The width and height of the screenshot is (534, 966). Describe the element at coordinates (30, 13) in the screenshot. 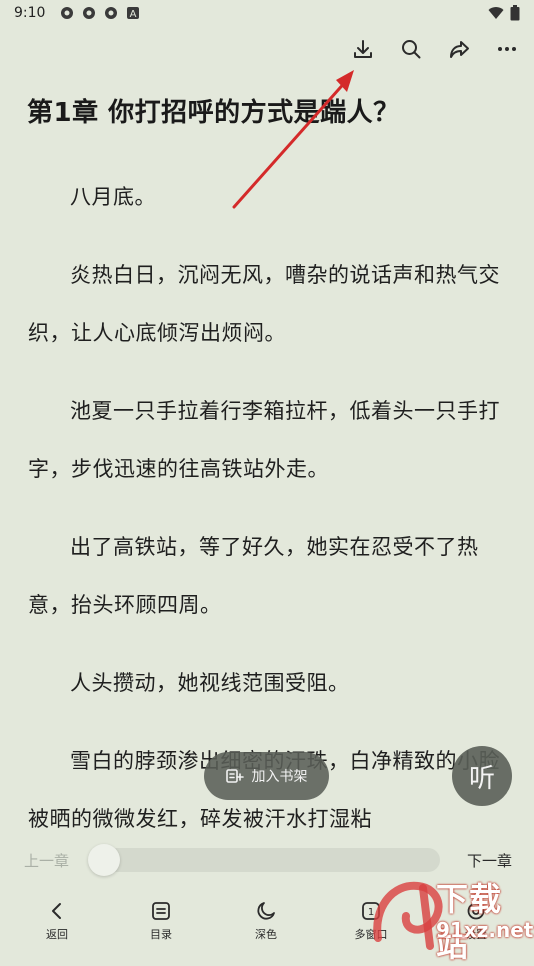

I see `status-time: 9:10` at that location.